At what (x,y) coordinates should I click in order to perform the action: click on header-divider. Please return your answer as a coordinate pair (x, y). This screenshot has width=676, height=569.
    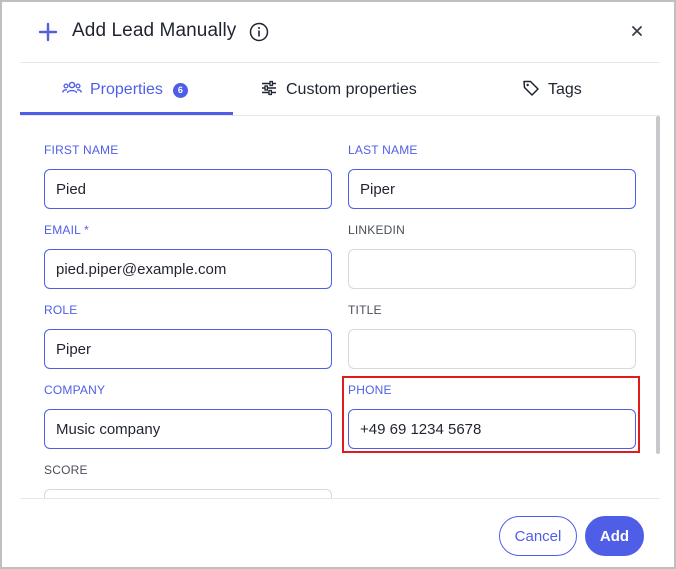
    Looking at the image, I should click on (340, 62).